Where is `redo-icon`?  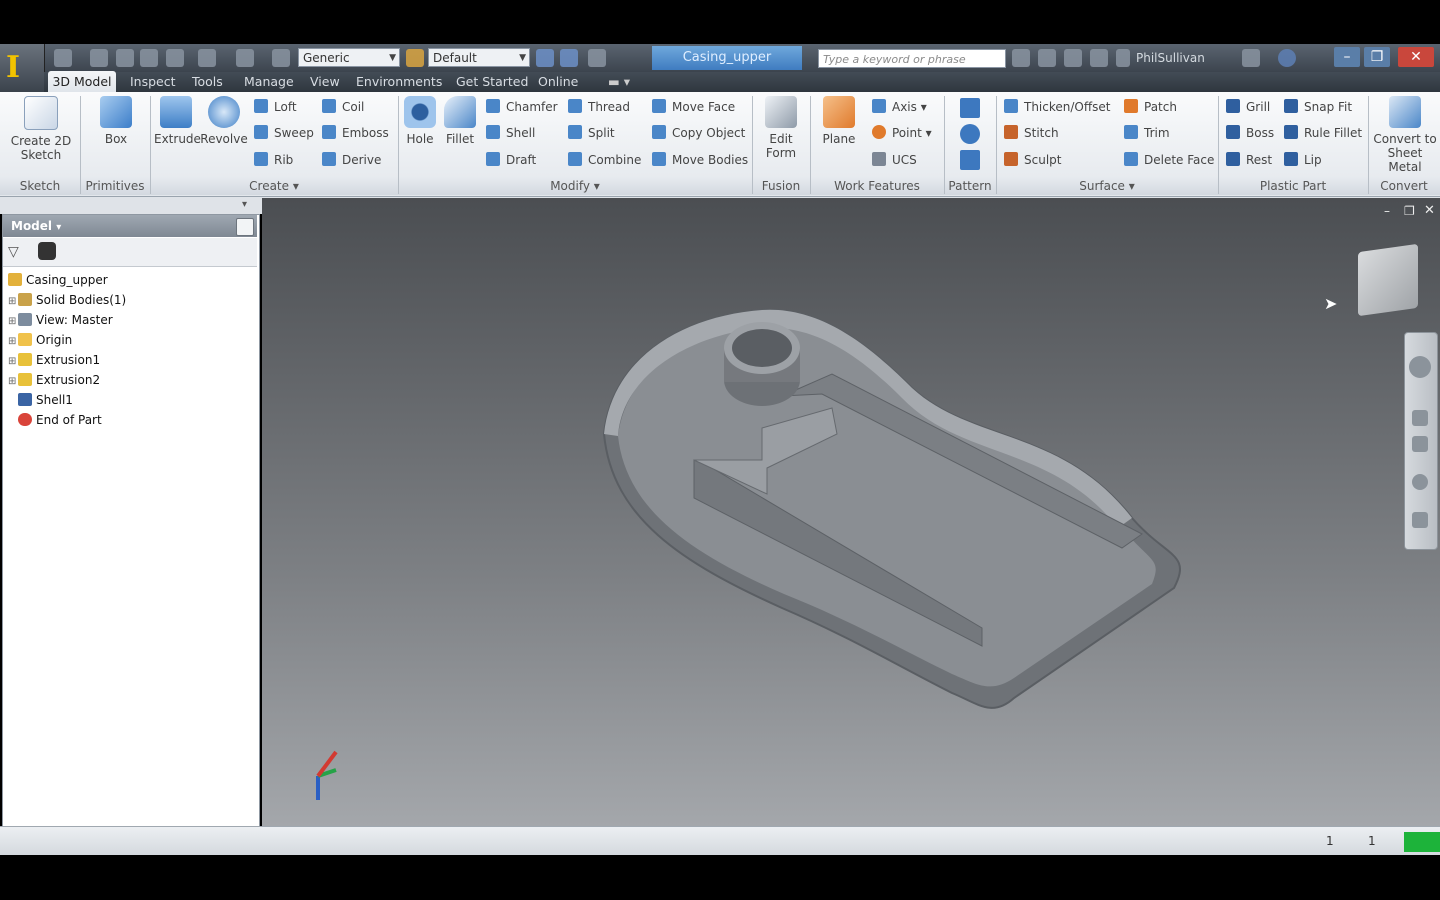
redo-icon is located at coordinates (175, 58).